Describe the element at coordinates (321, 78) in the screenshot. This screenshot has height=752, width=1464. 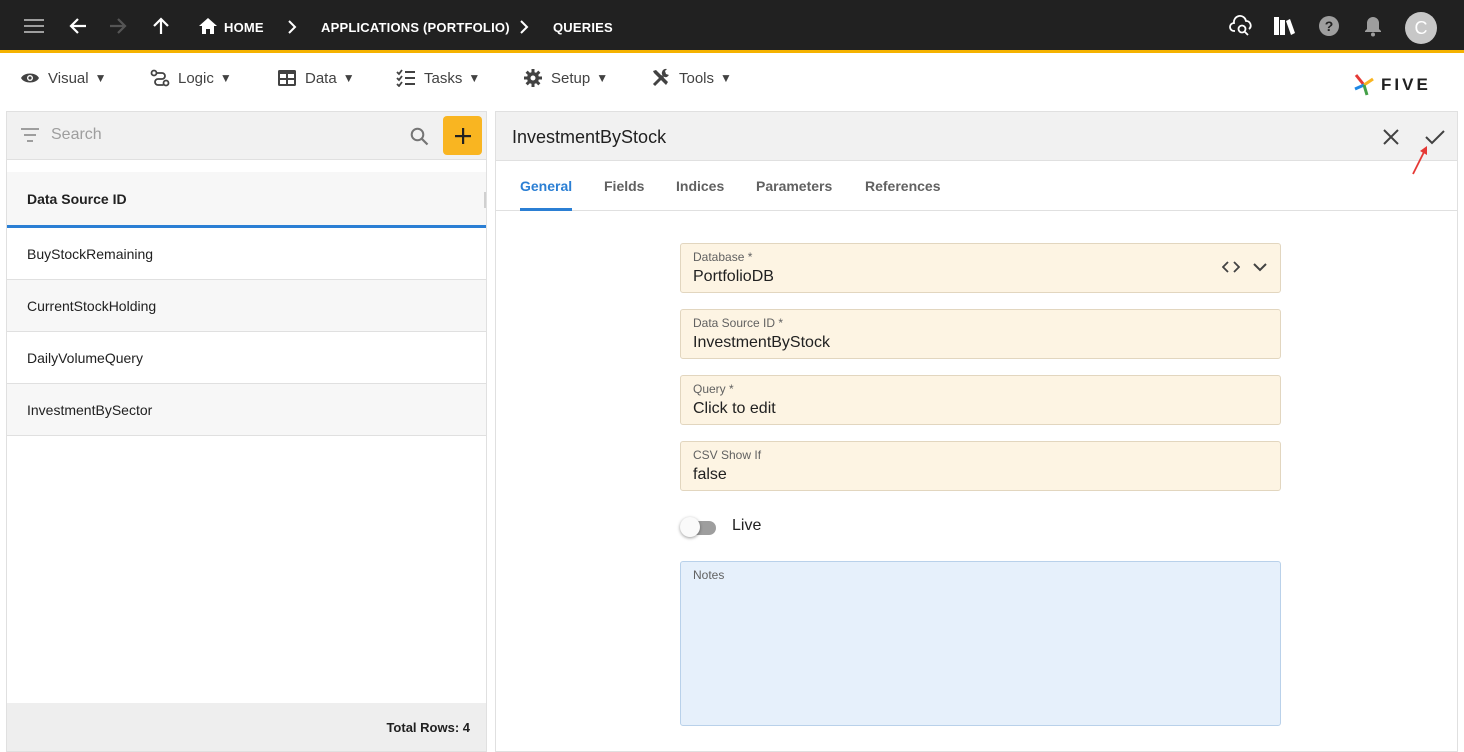
I see `menu-data-label: Data` at that location.